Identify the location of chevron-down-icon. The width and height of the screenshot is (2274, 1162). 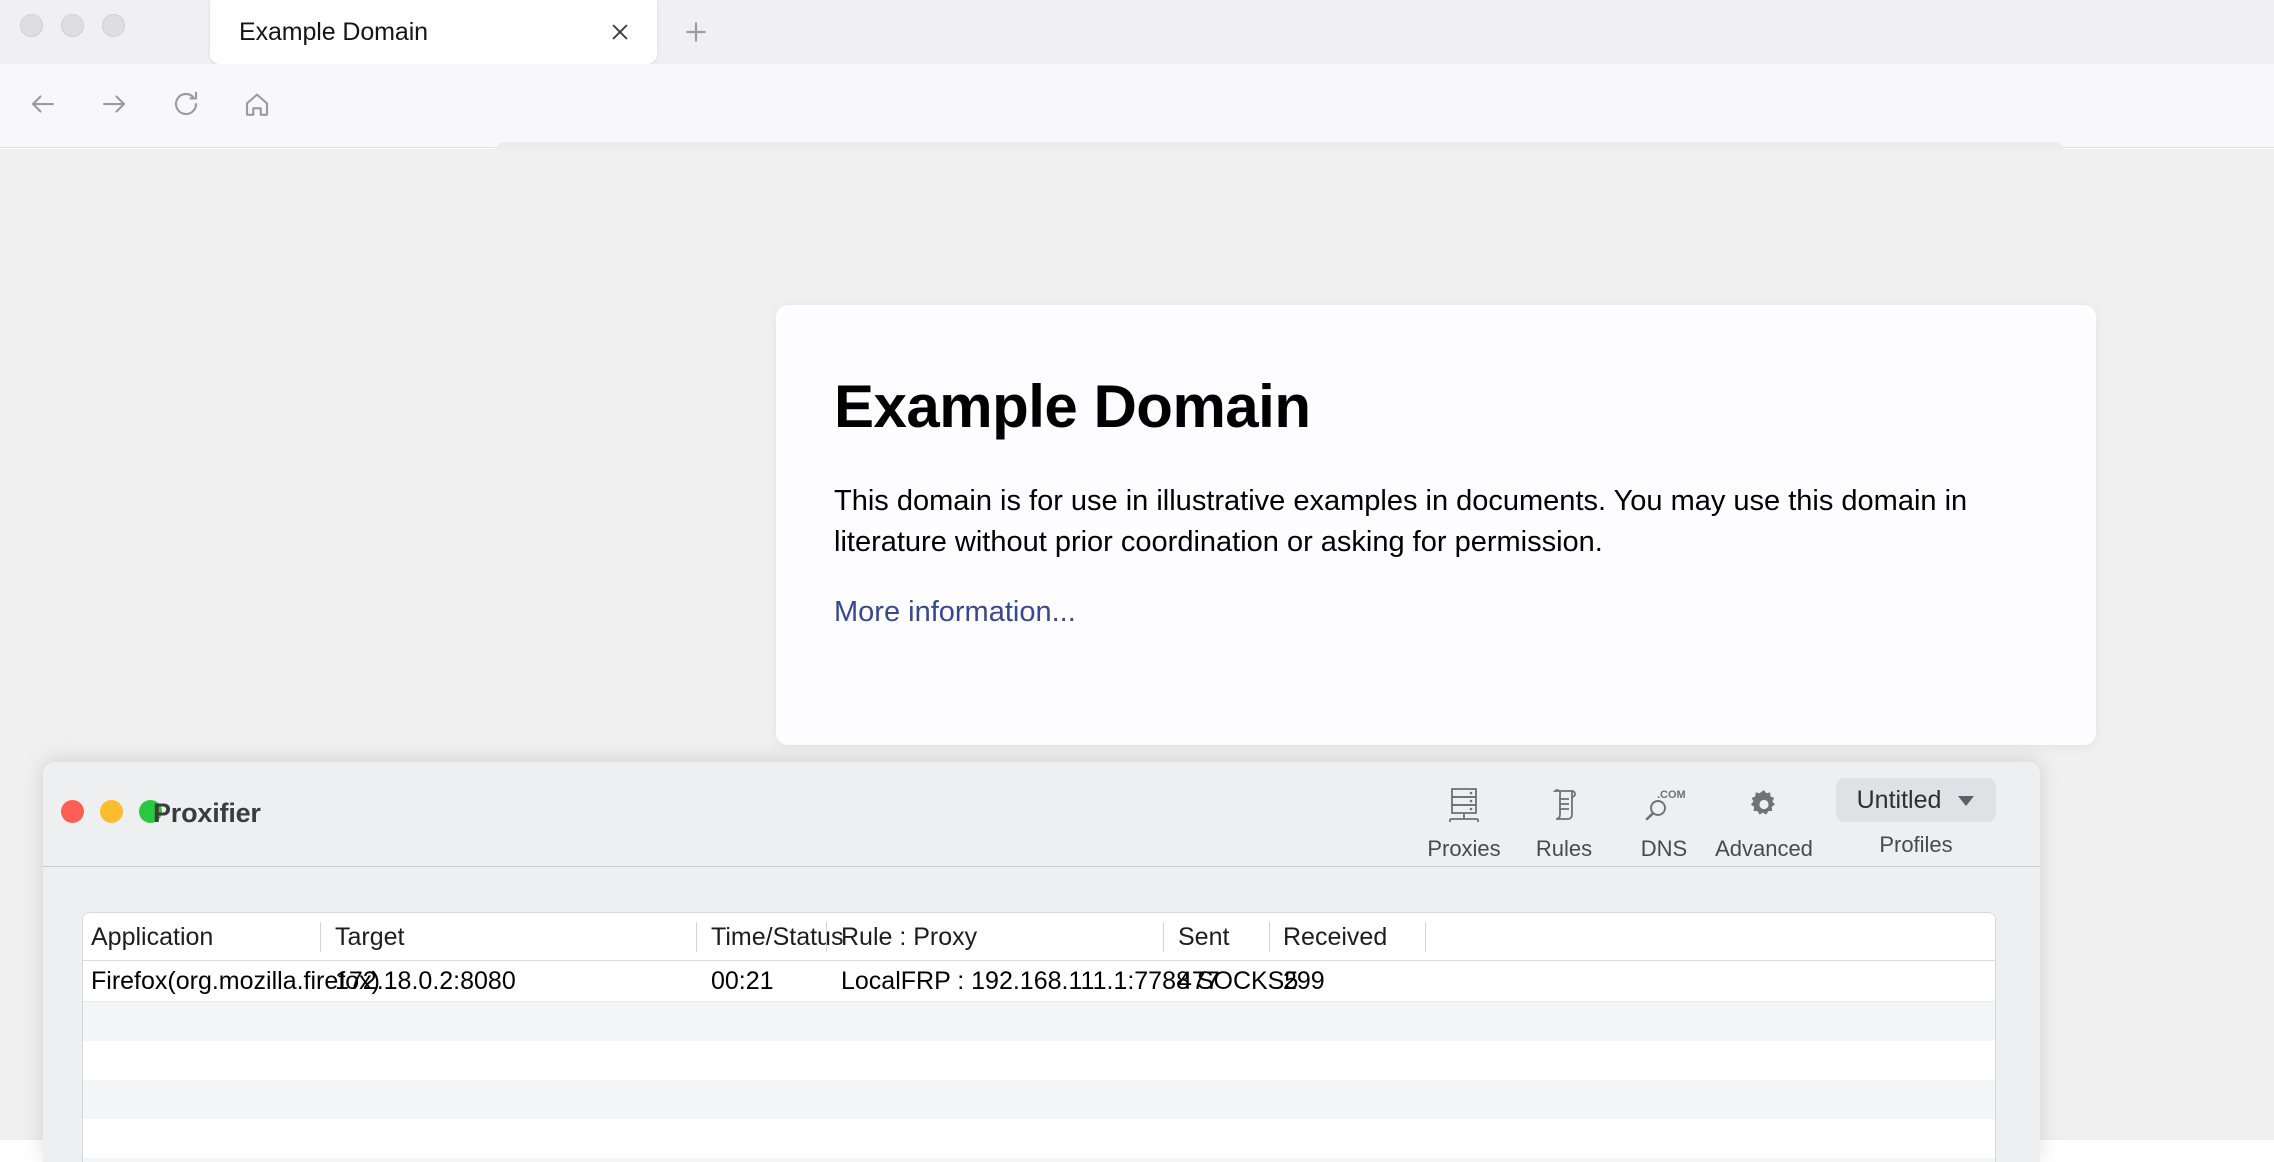
(1966, 800).